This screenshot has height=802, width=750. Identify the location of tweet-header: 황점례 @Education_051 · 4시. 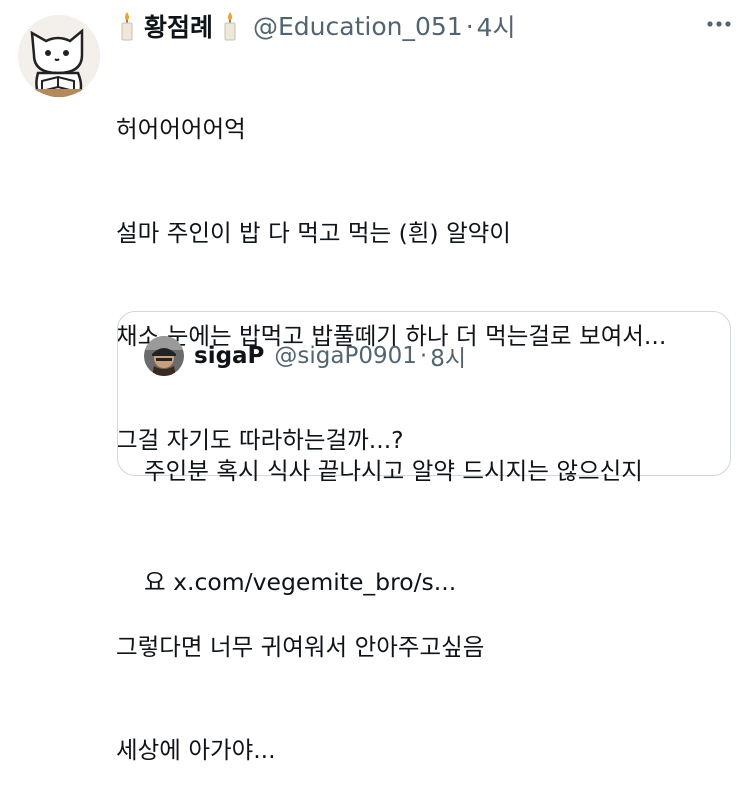
(316, 26).